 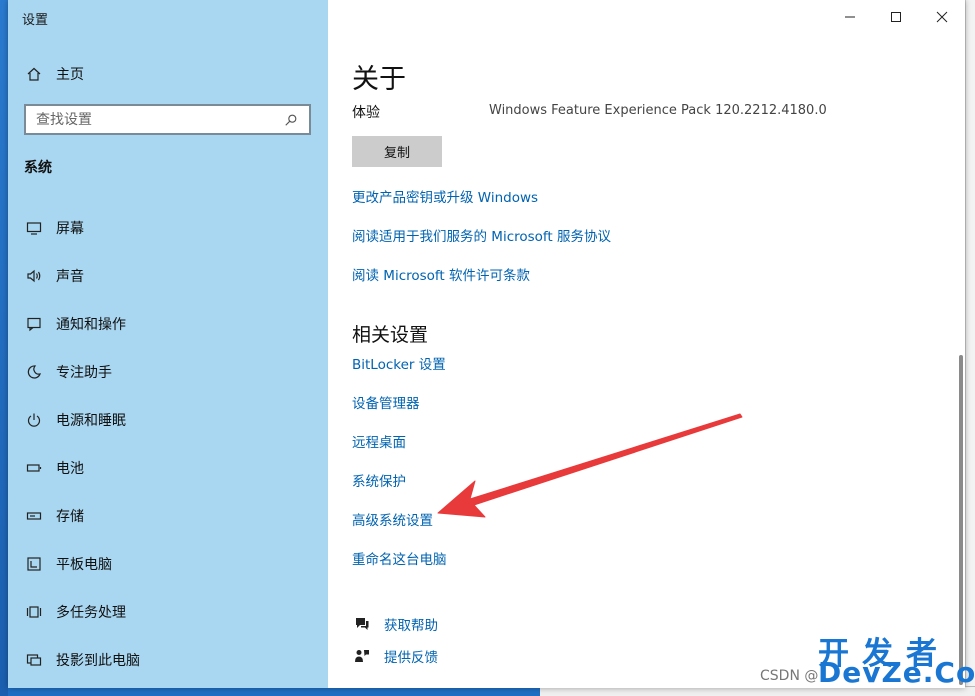 I want to click on sidebar-home-label: 主页, so click(x=70, y=75).